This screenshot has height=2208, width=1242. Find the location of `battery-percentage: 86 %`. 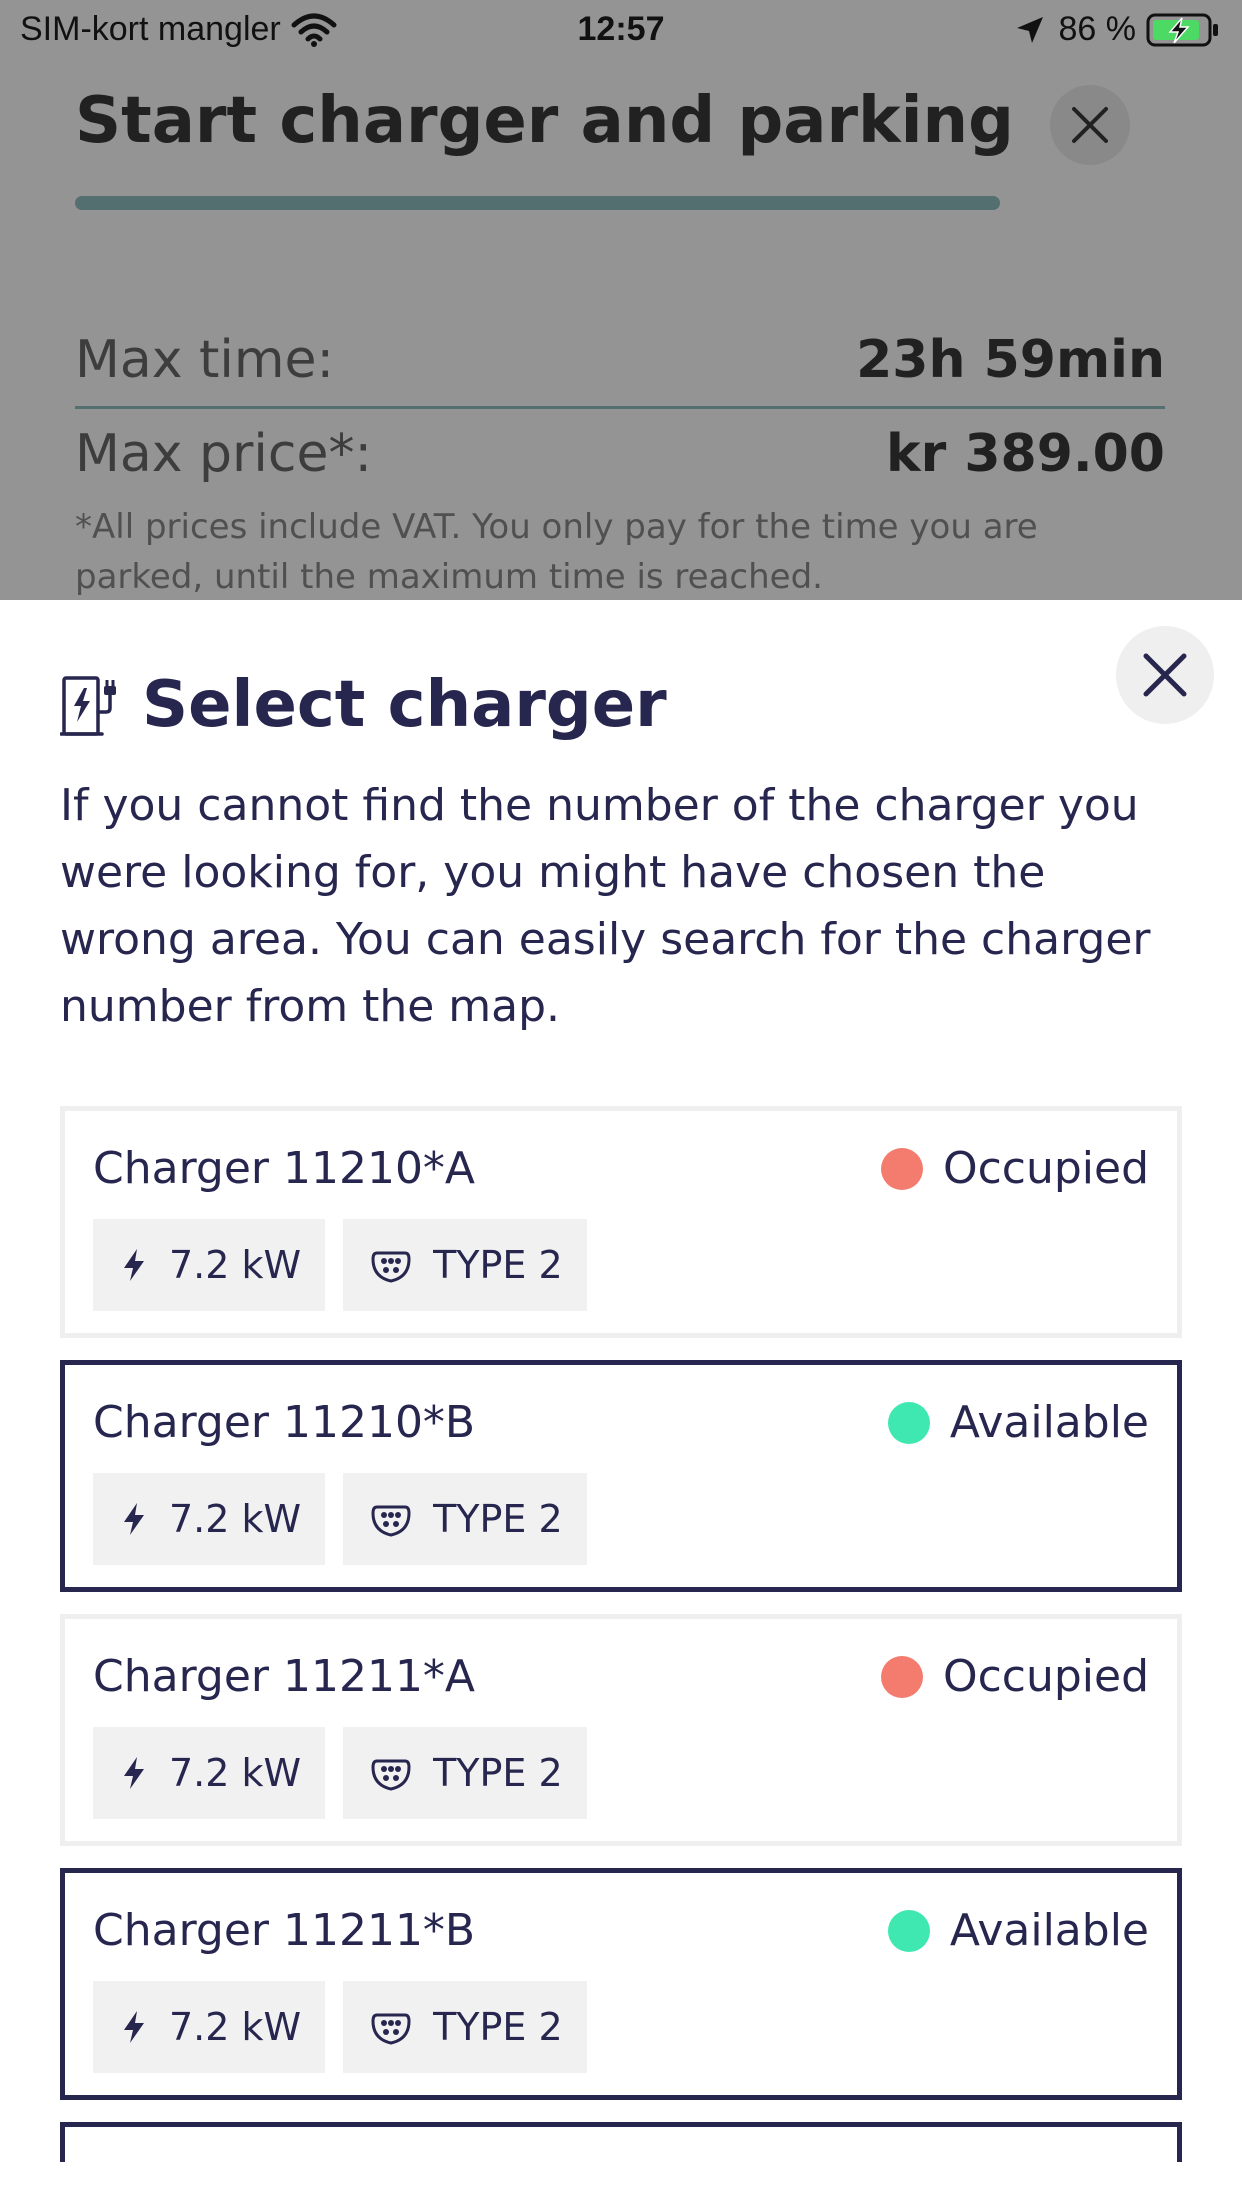

battery-percentage: 86 % is located at coordinates (1097, 29).